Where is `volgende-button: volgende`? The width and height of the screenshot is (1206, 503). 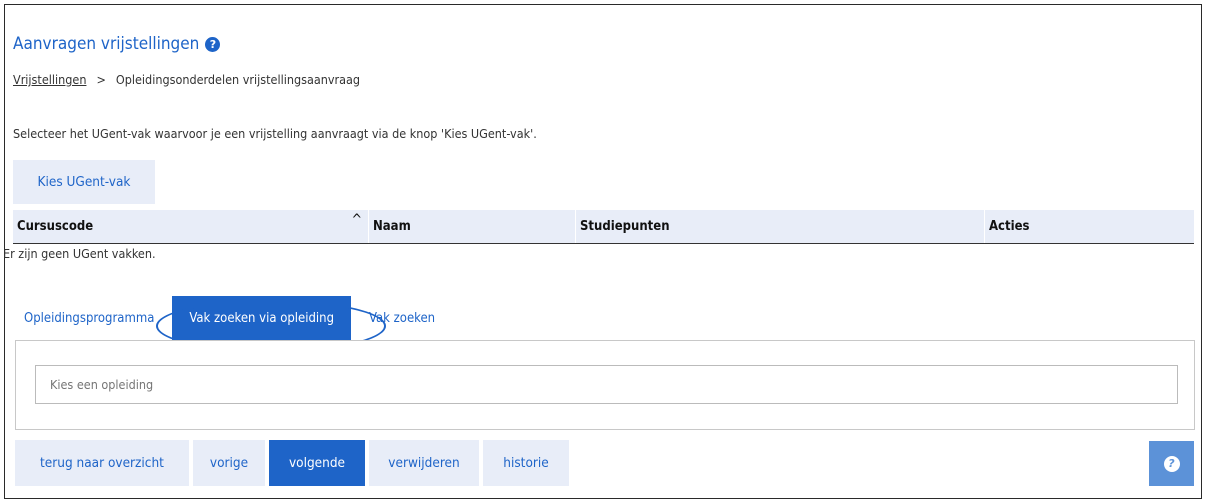 volgende-button: volgende is located at coordinates (317, 463).